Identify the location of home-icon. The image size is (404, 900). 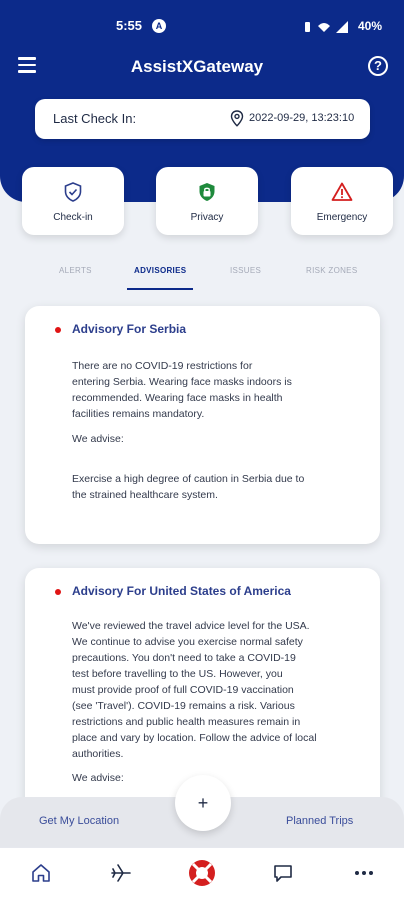
(41, 873).